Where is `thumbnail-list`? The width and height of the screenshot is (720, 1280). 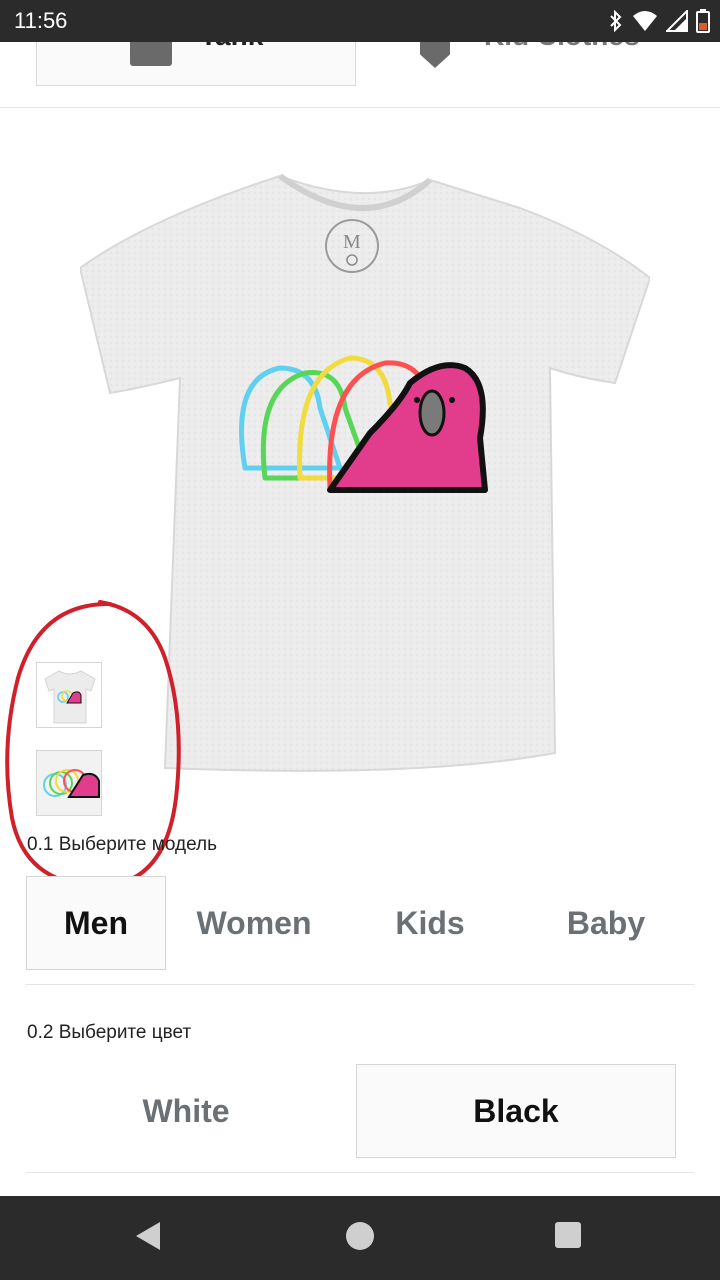 thumbnail-list is located at coordinates (69, 750).